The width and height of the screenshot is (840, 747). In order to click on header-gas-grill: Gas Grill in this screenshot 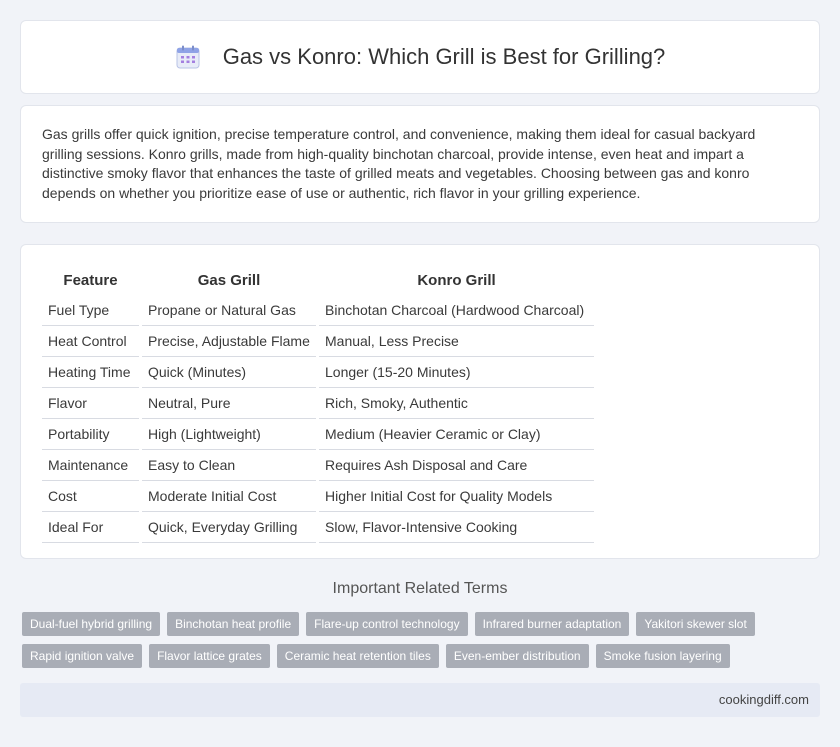, I will do `click(229, 280)`.